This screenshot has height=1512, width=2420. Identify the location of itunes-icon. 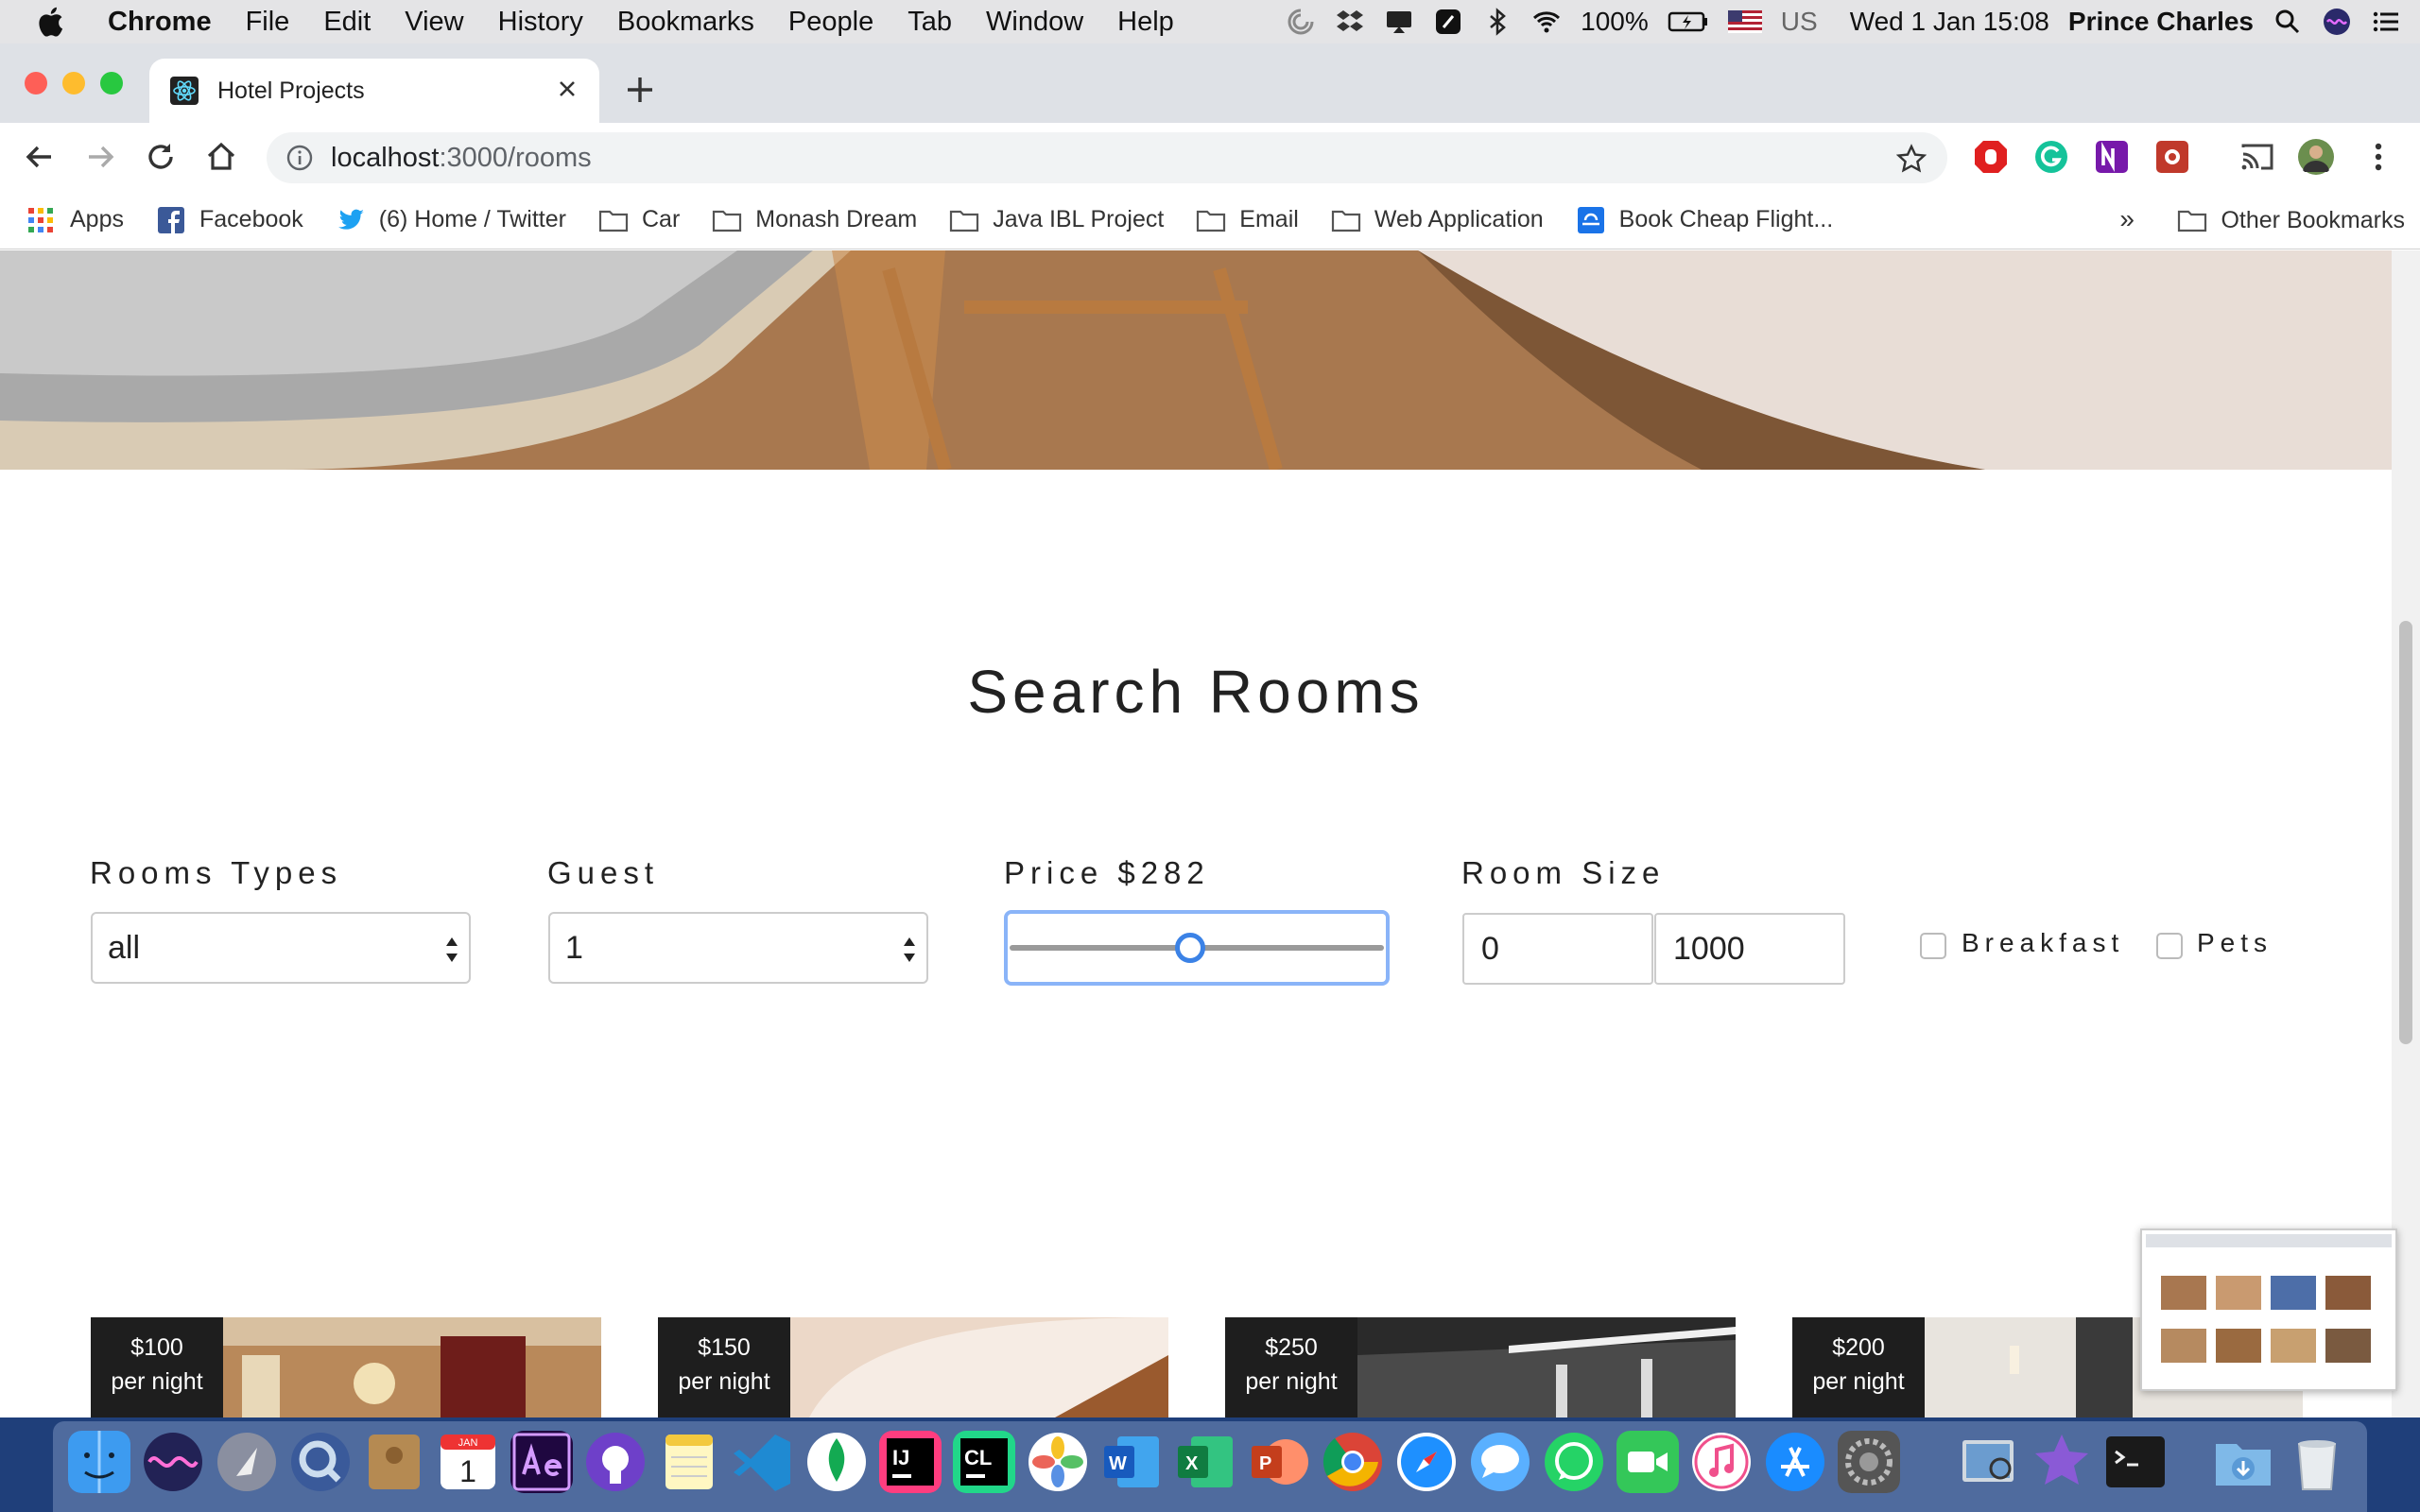
(1722, 1462).